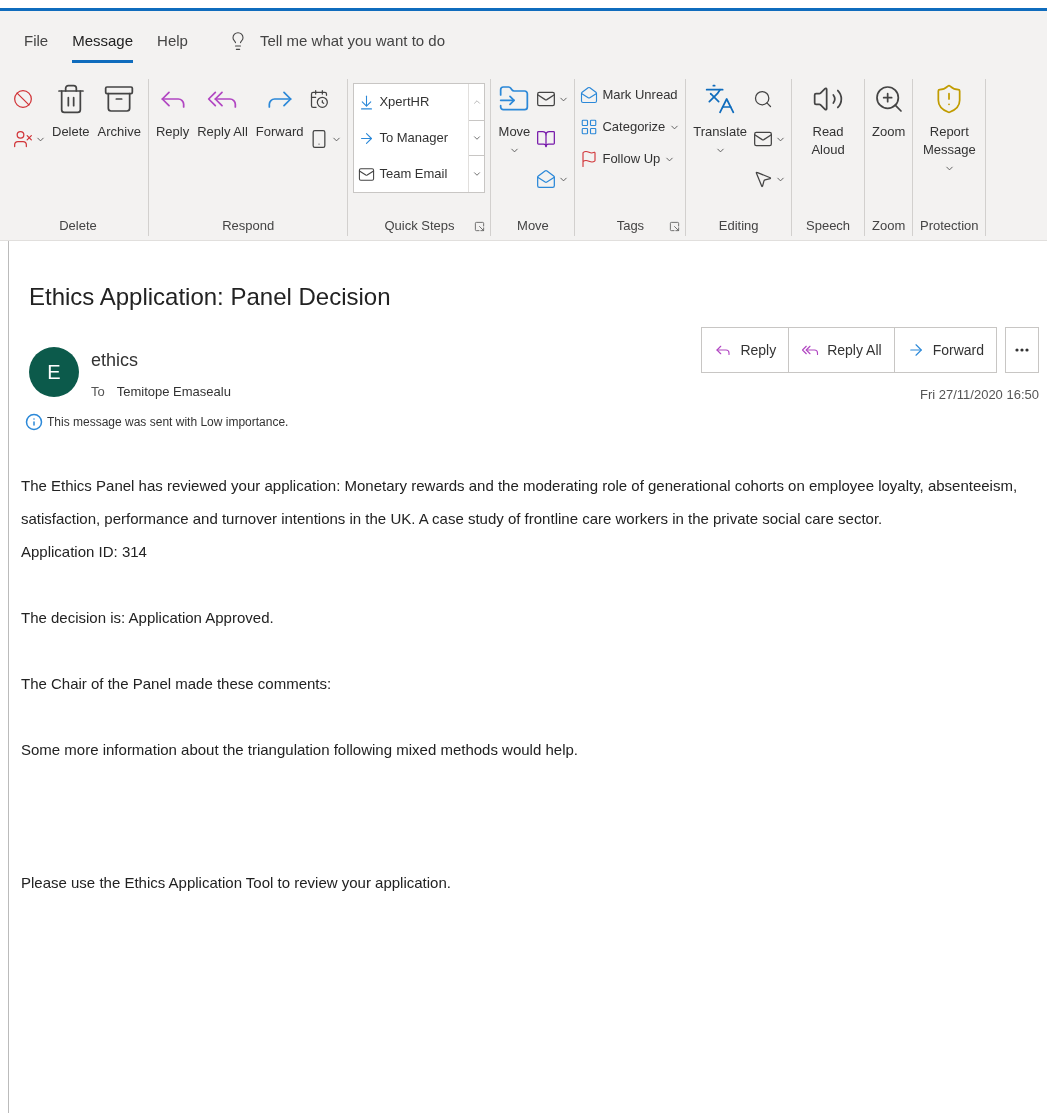 The image size is (1047, 1113). What do you see at coordinates (84, 551) in the screenshot?
I see `body-paragraph: Application ID: 314` at bounding box center [84, 551].